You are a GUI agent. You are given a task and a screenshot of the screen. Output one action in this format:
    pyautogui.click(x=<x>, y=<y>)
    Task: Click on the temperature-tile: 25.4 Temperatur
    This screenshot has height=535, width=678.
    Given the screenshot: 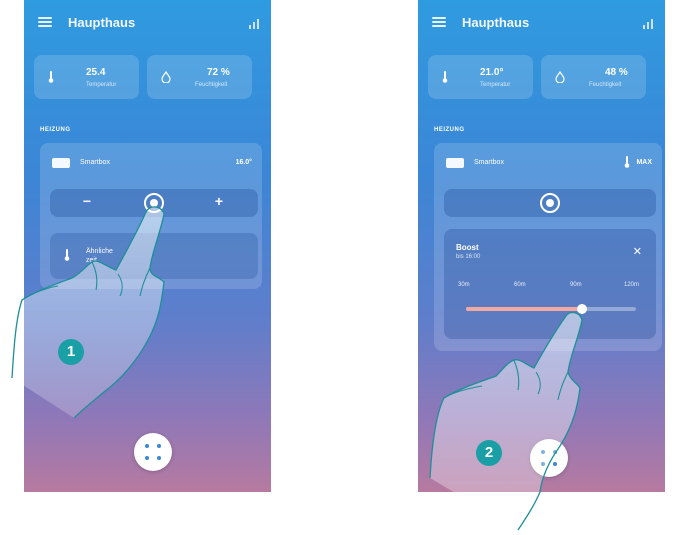 What is the action you would take?
    pyautogui.click(x=86, y=77)
    